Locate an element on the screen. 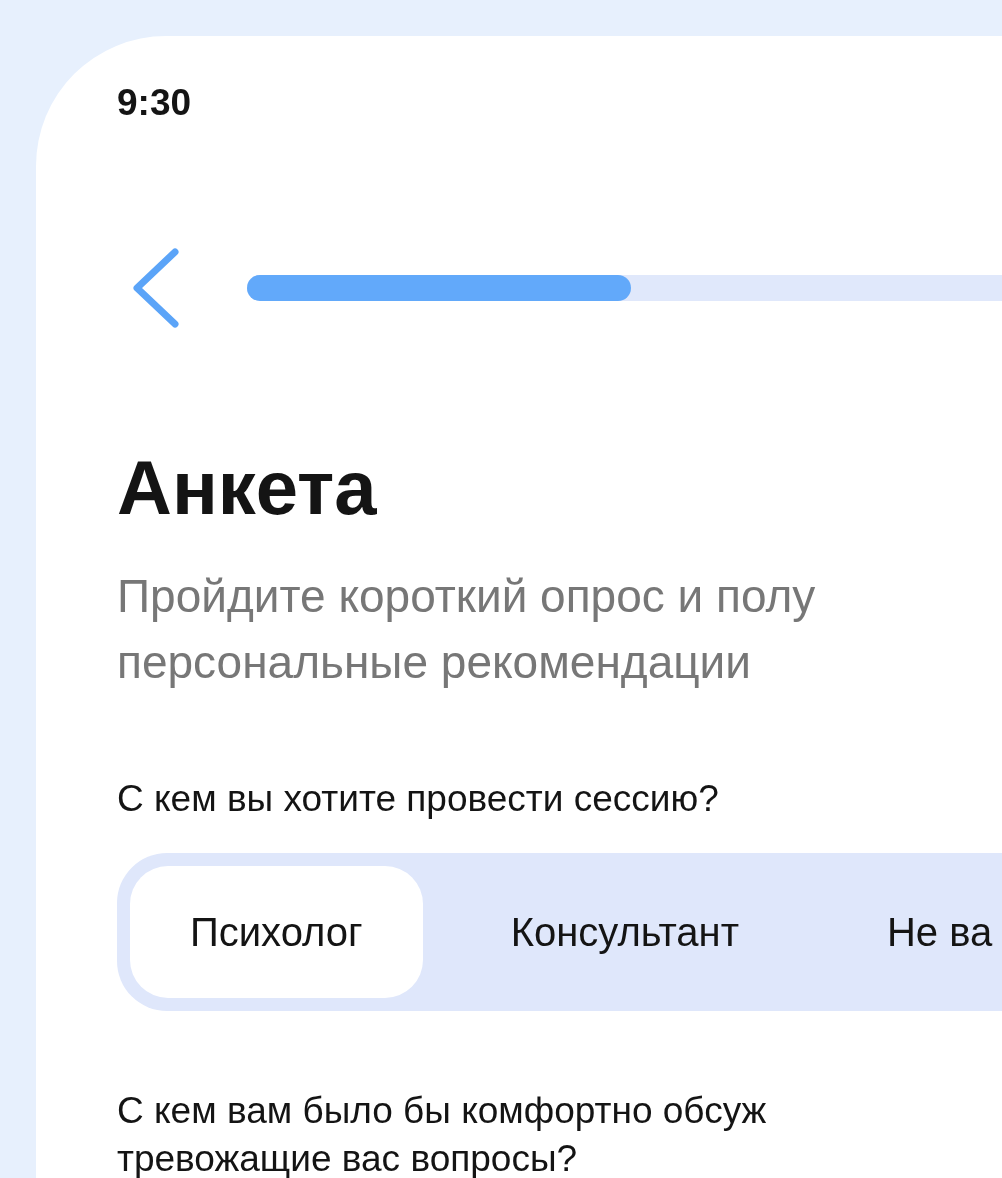  segment-option: Психолог is located at coordinates (276, 932).